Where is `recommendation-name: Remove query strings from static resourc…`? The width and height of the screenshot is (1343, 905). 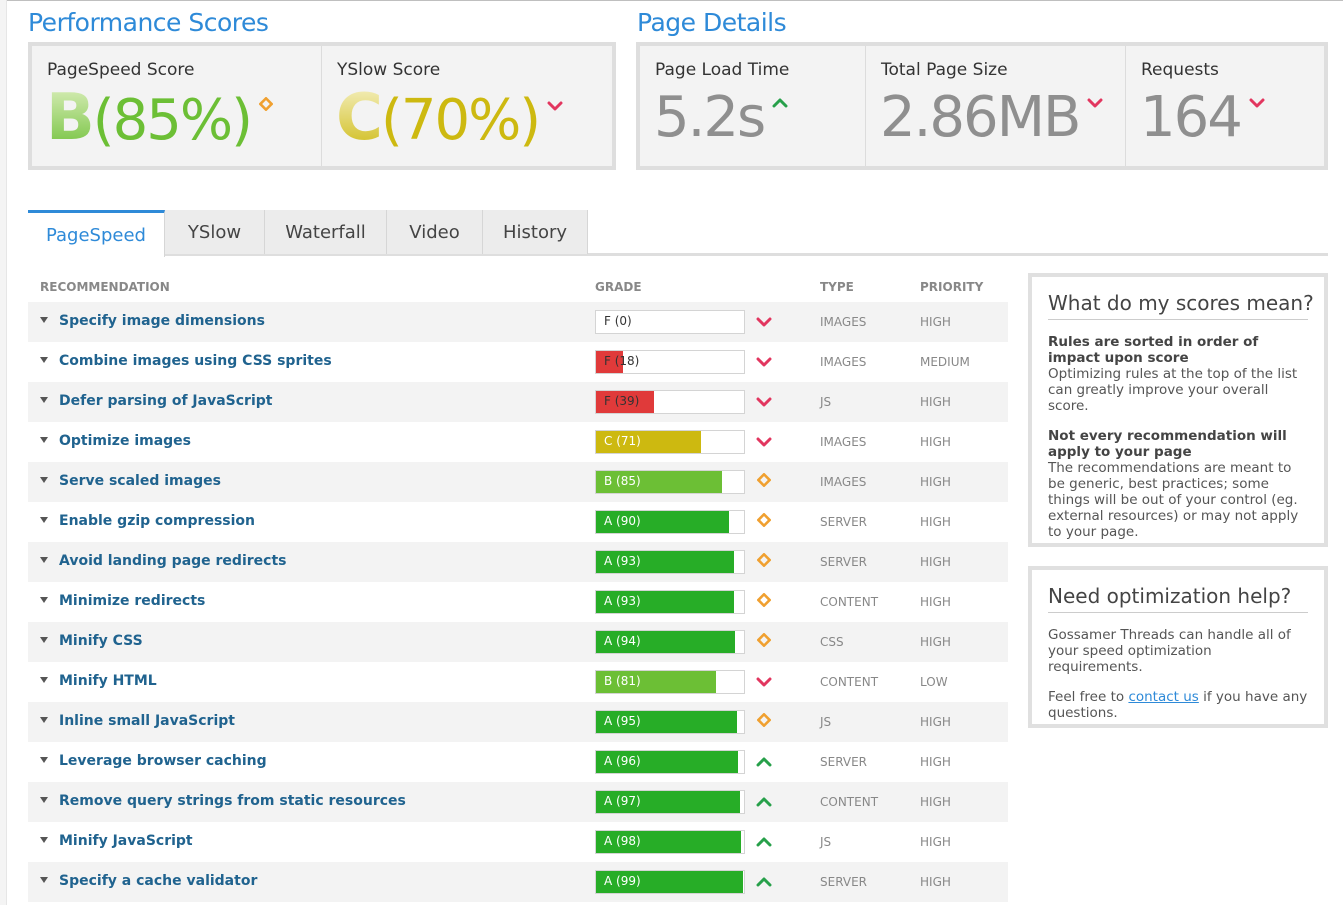 recommendation-name: Remove query strings from static resourc… is located at coordinates (232, 801).